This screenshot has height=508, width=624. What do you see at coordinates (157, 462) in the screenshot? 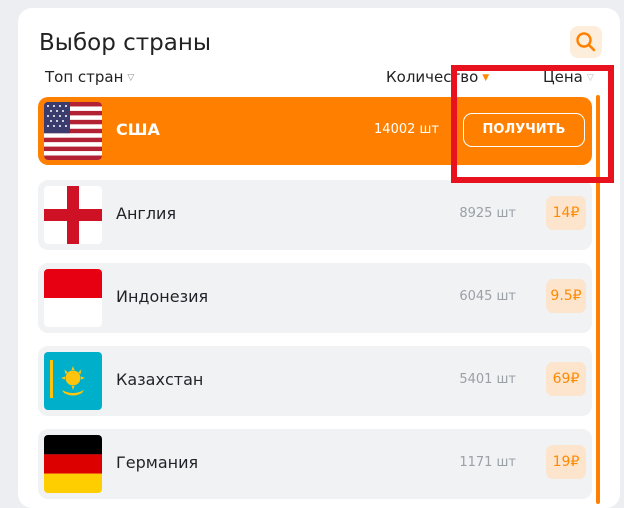
I see `country-name: Германия` at bounding box center [157, 462].